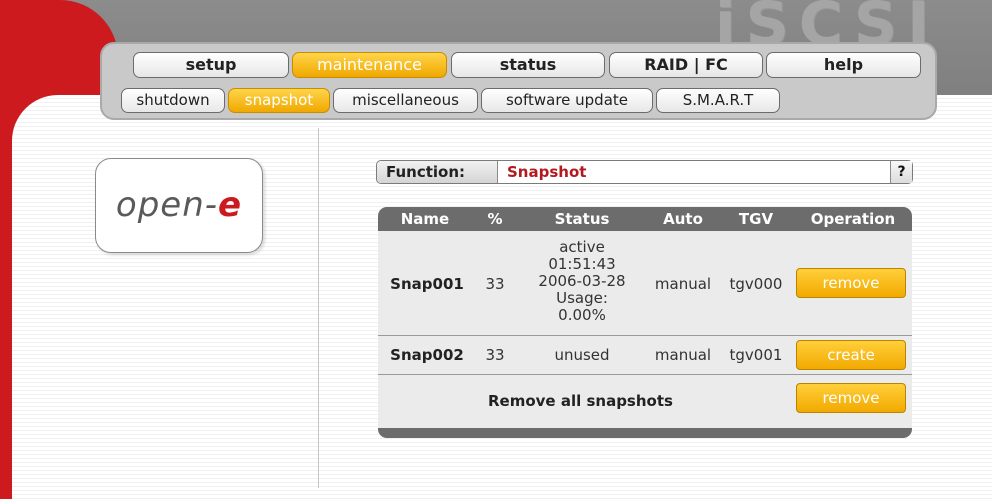  I want to click on column-header-operation: Operation, so click(853, 219).